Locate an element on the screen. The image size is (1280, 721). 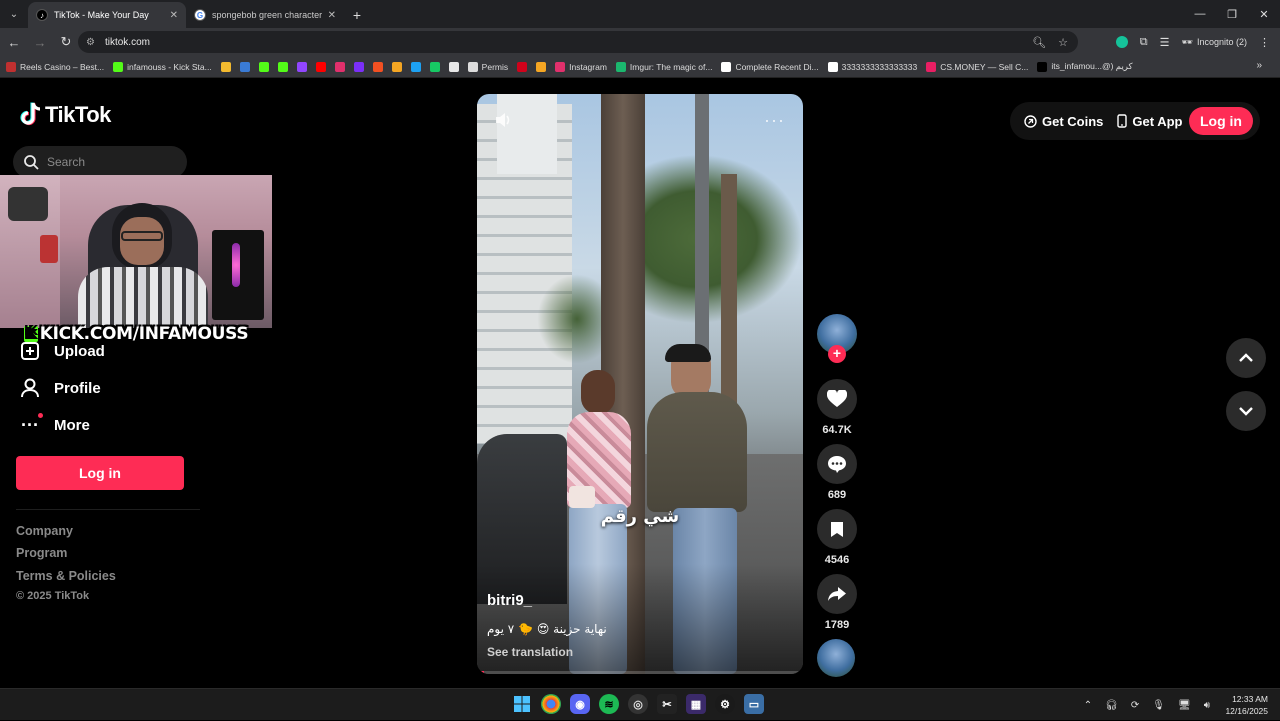
bookmarks-overflow-icon: » is located at coordinates (1259, 65).